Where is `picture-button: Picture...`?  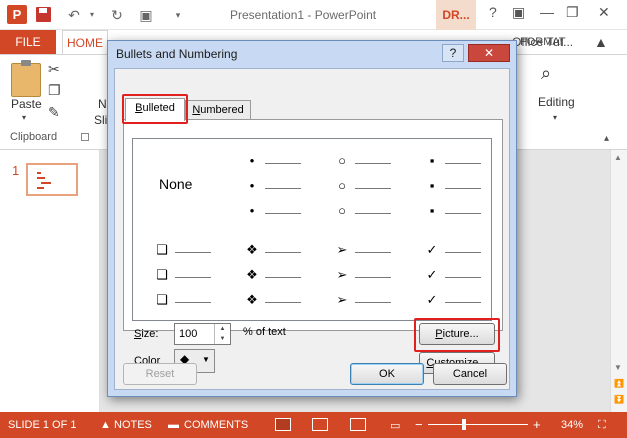
picture-button: Picture... is located at coordinates (457, 334).